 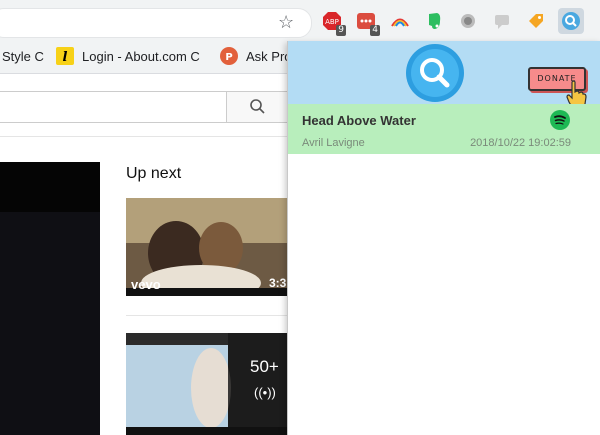 I want to click on svg-text: P, so click(x=228, y=57).